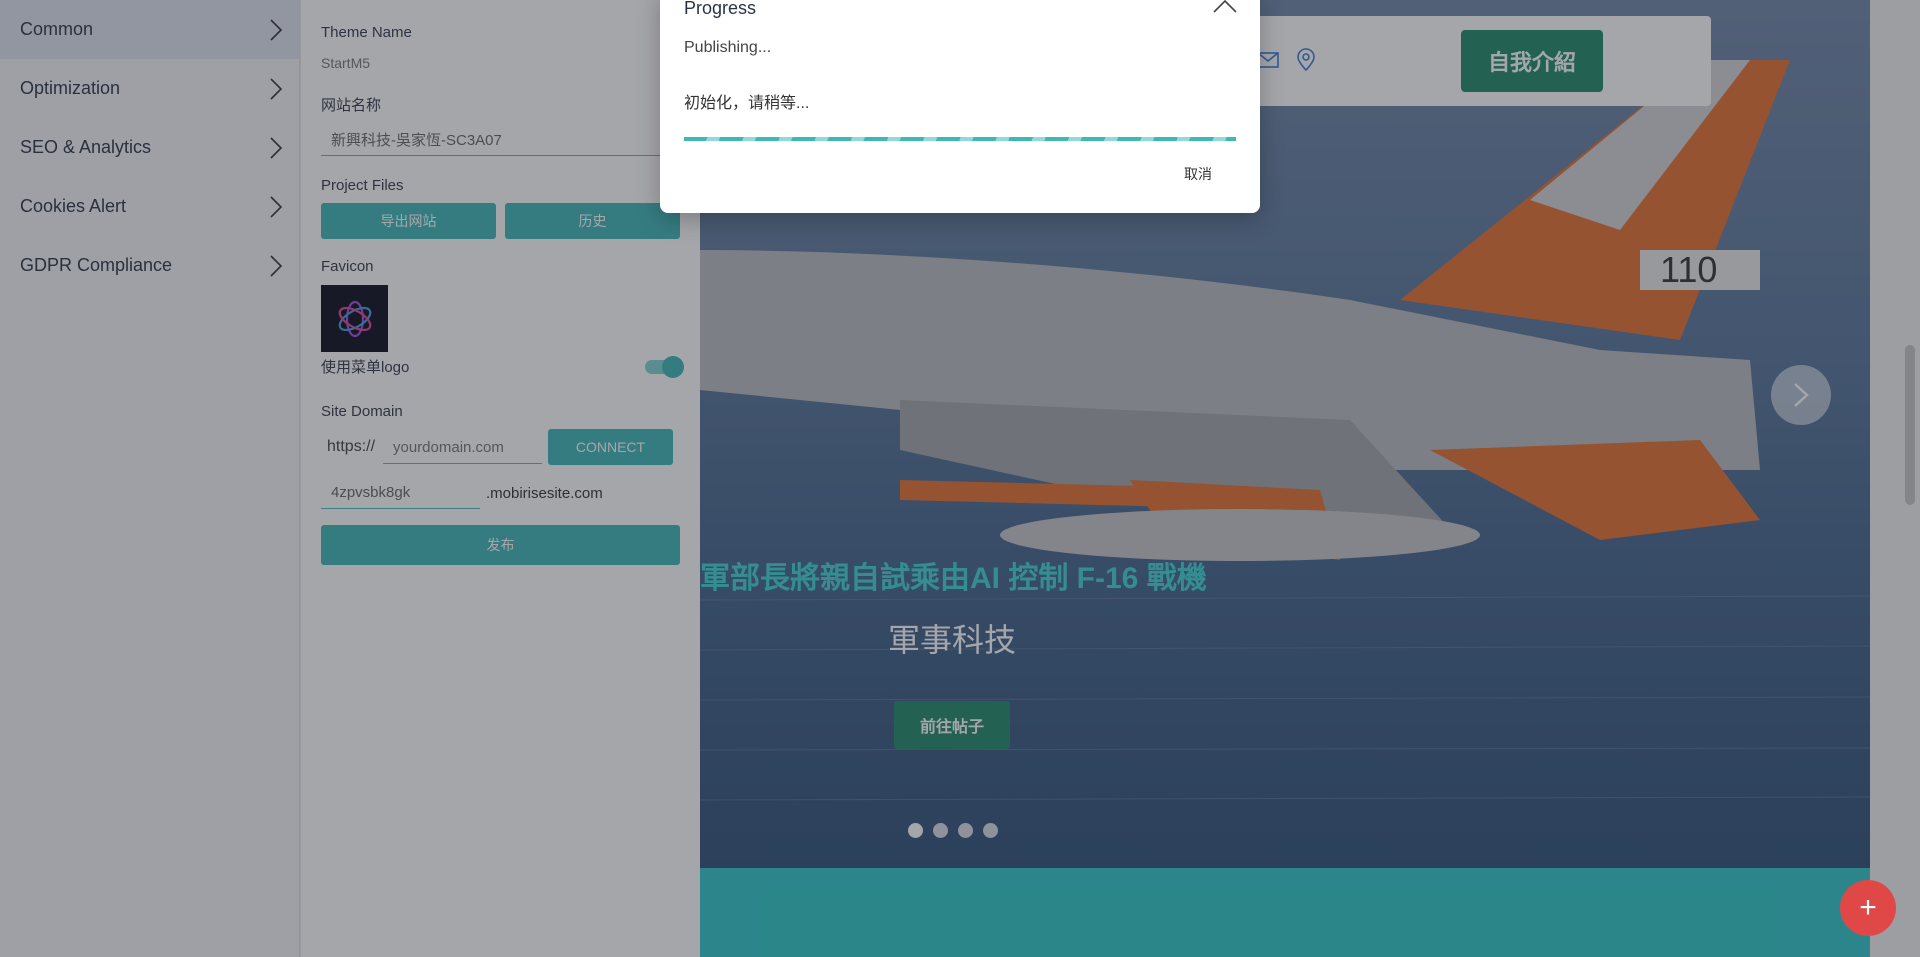  What do you see at coordinates (1198, 174) in the screenshot?
I see `cancel-button: 取消` at bounding box center [1198, 174].